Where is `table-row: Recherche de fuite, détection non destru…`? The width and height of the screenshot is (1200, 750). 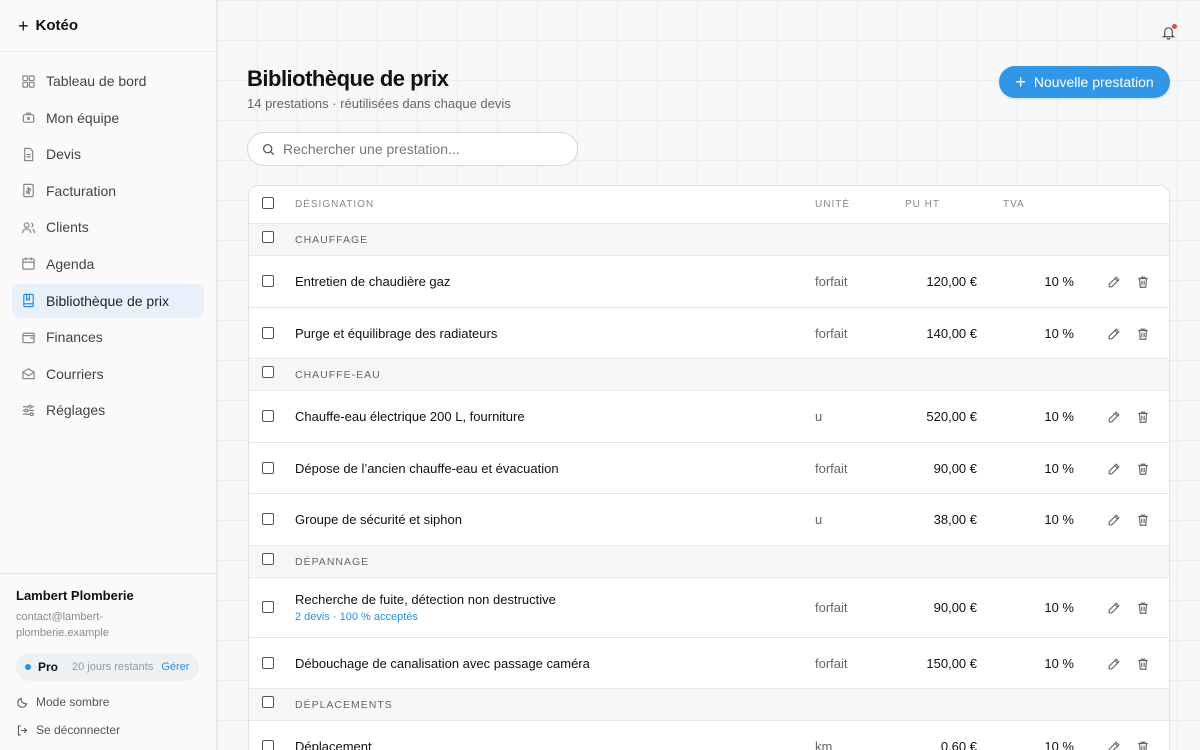
table-row: Recherche de fuite, détection non destru… is located at coordinates (709, 608).